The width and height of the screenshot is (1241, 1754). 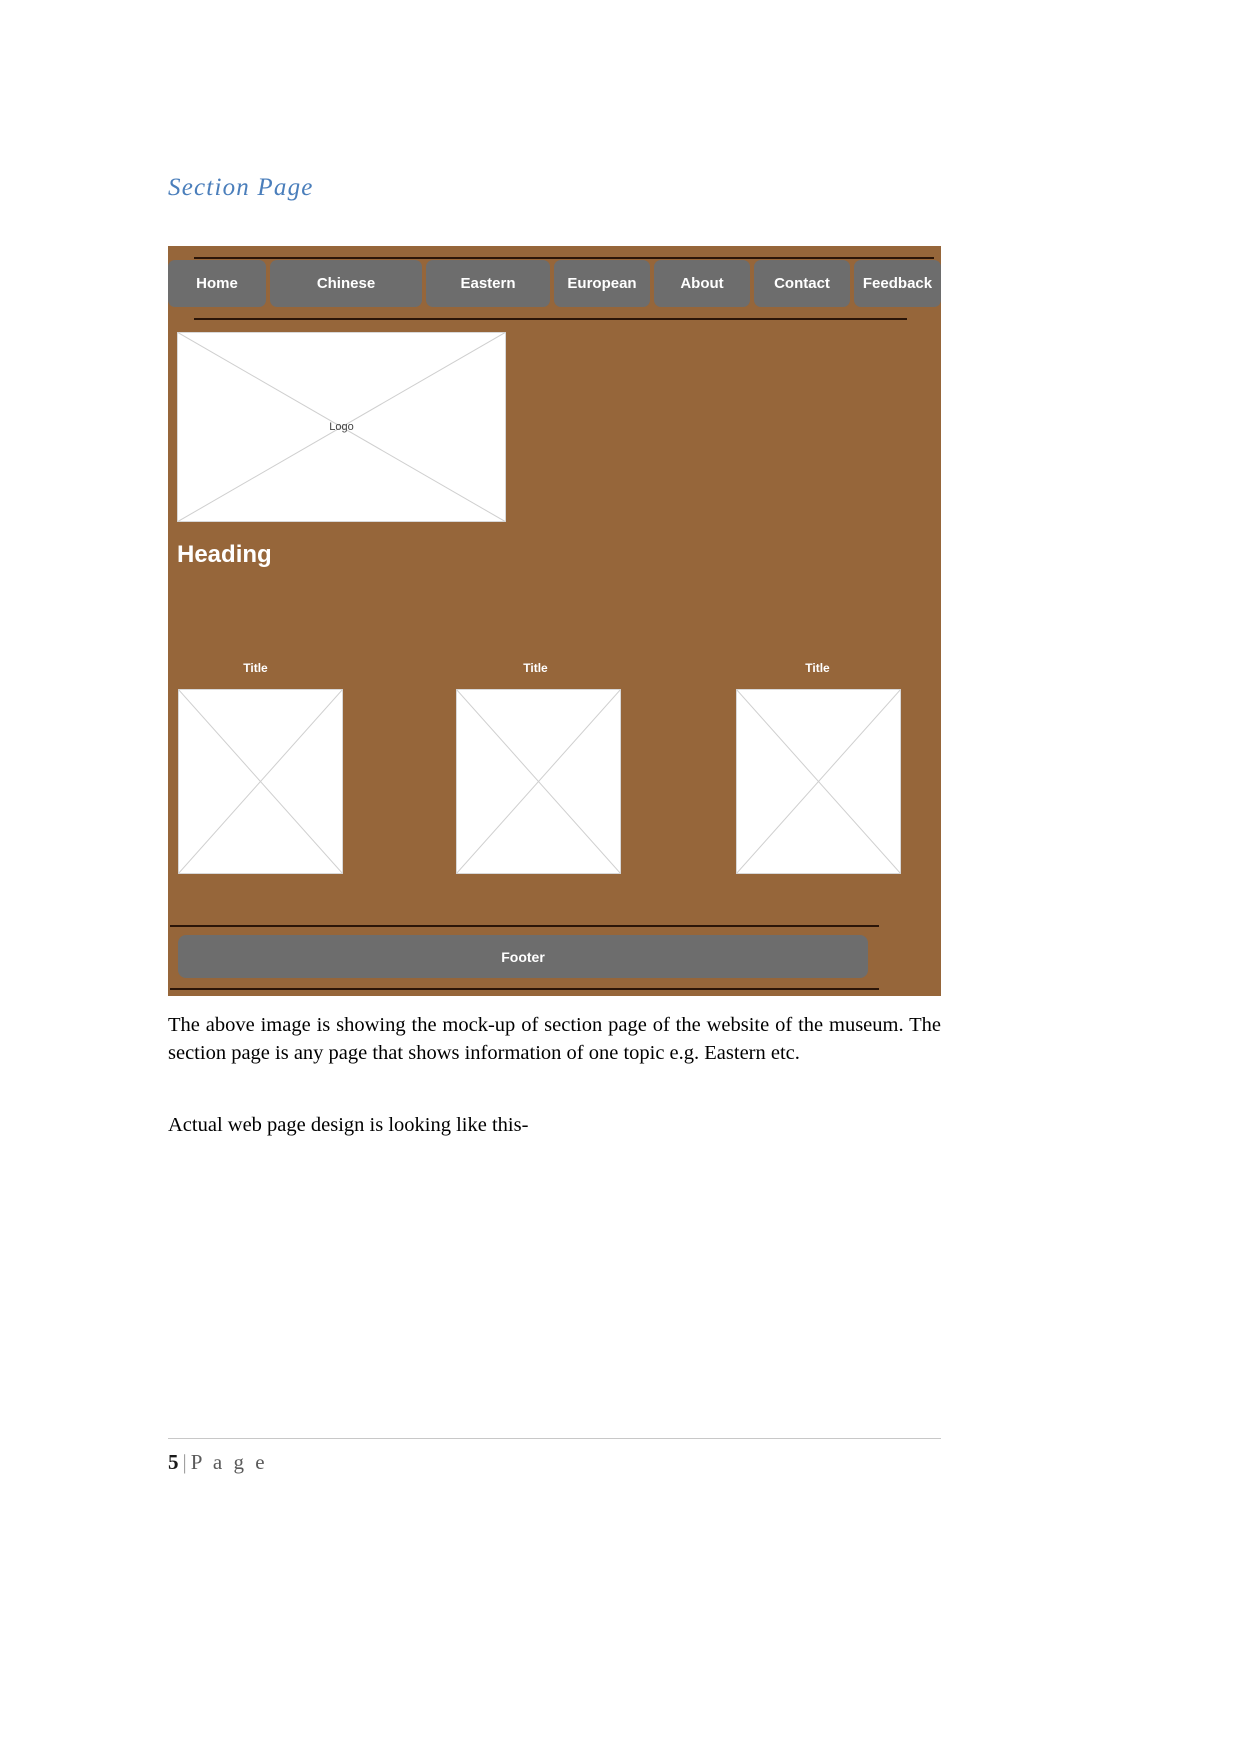 I want to click on nav-item-label: European, so click(x=602, y=283).